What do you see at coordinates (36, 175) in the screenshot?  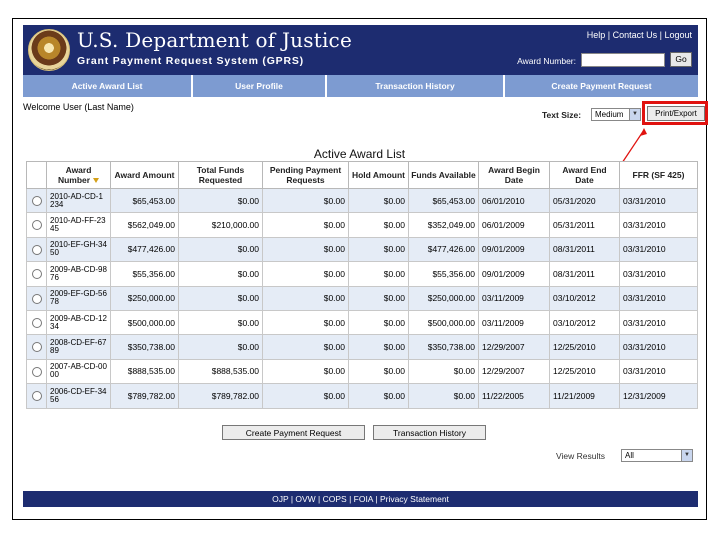 I see `select-column-header` at bounding box center [36, 175].